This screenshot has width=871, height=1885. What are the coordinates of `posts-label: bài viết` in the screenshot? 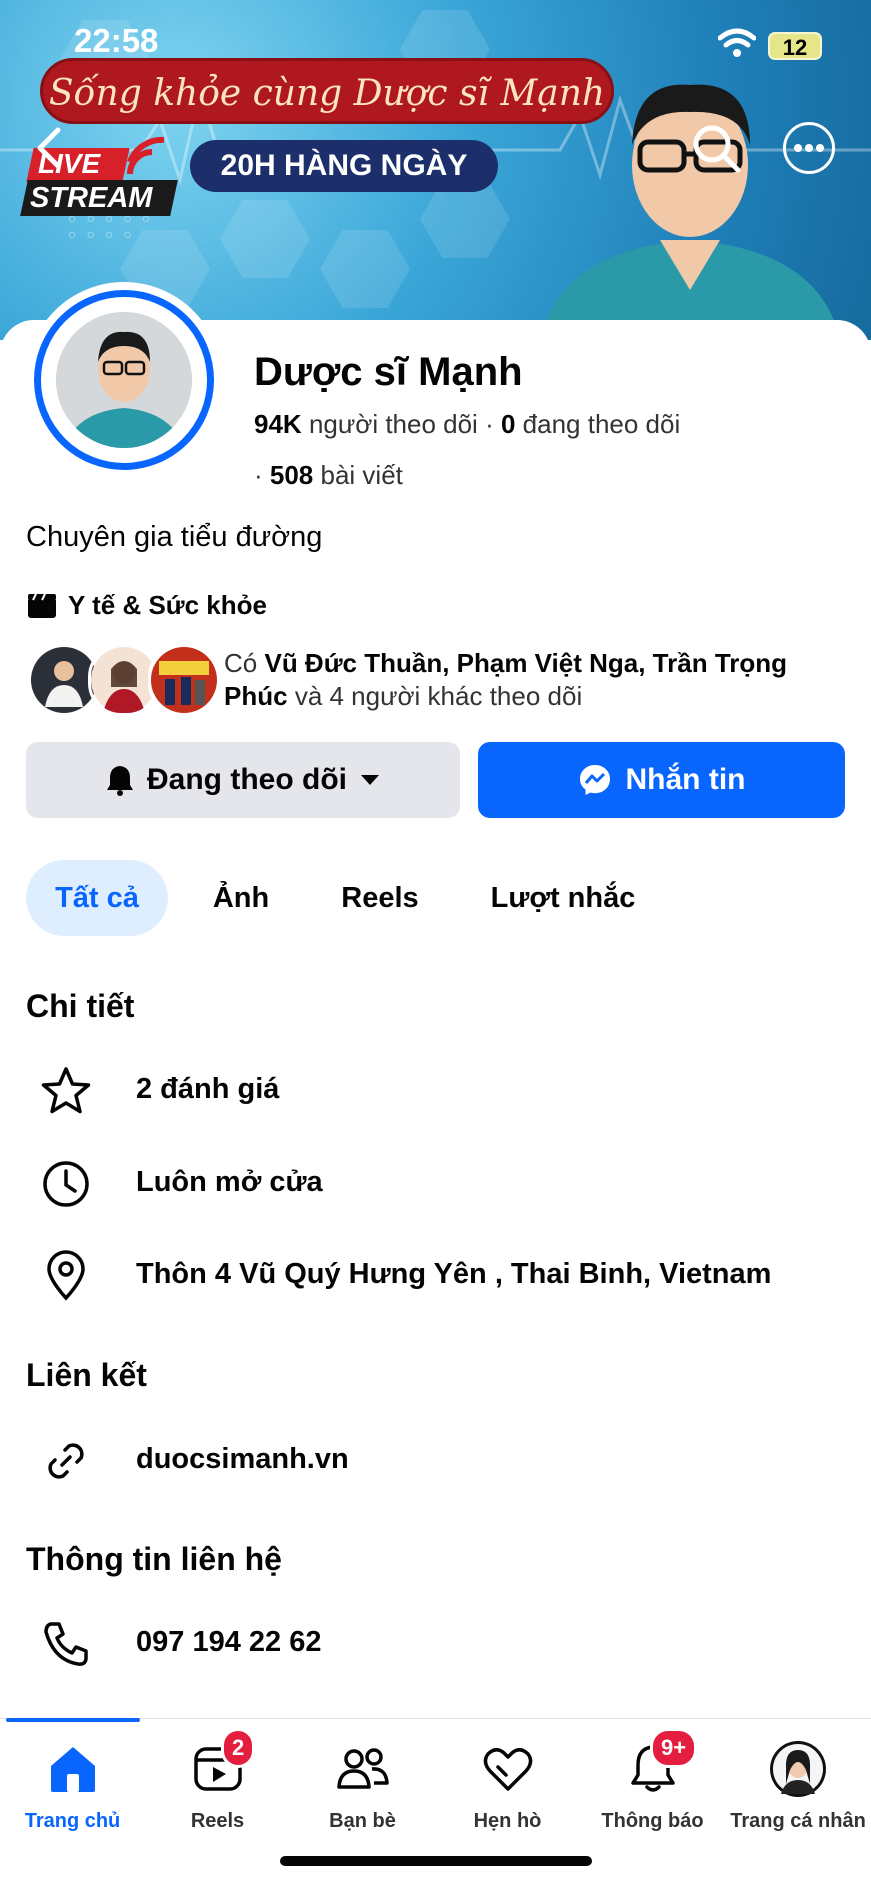 It's located at (361, 475).